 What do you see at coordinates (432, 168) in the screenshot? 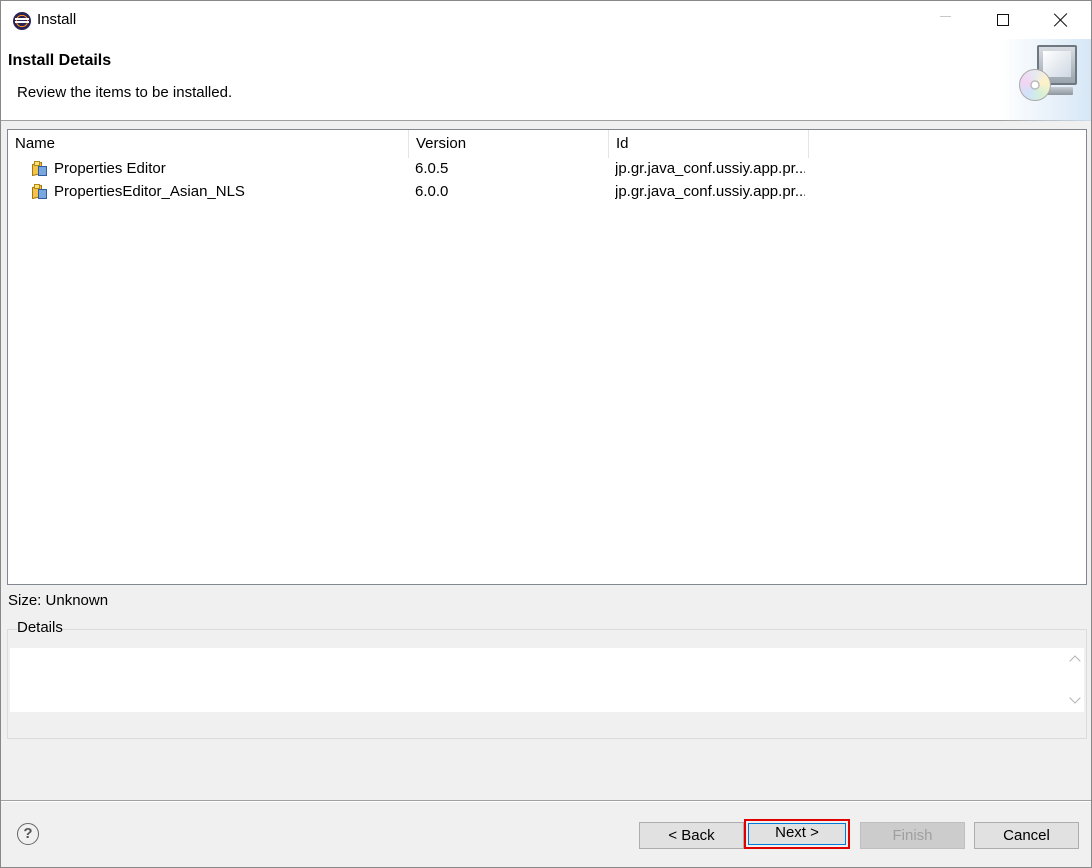
I see `item-version: 6.0.5` at bounding box center [432, 168].